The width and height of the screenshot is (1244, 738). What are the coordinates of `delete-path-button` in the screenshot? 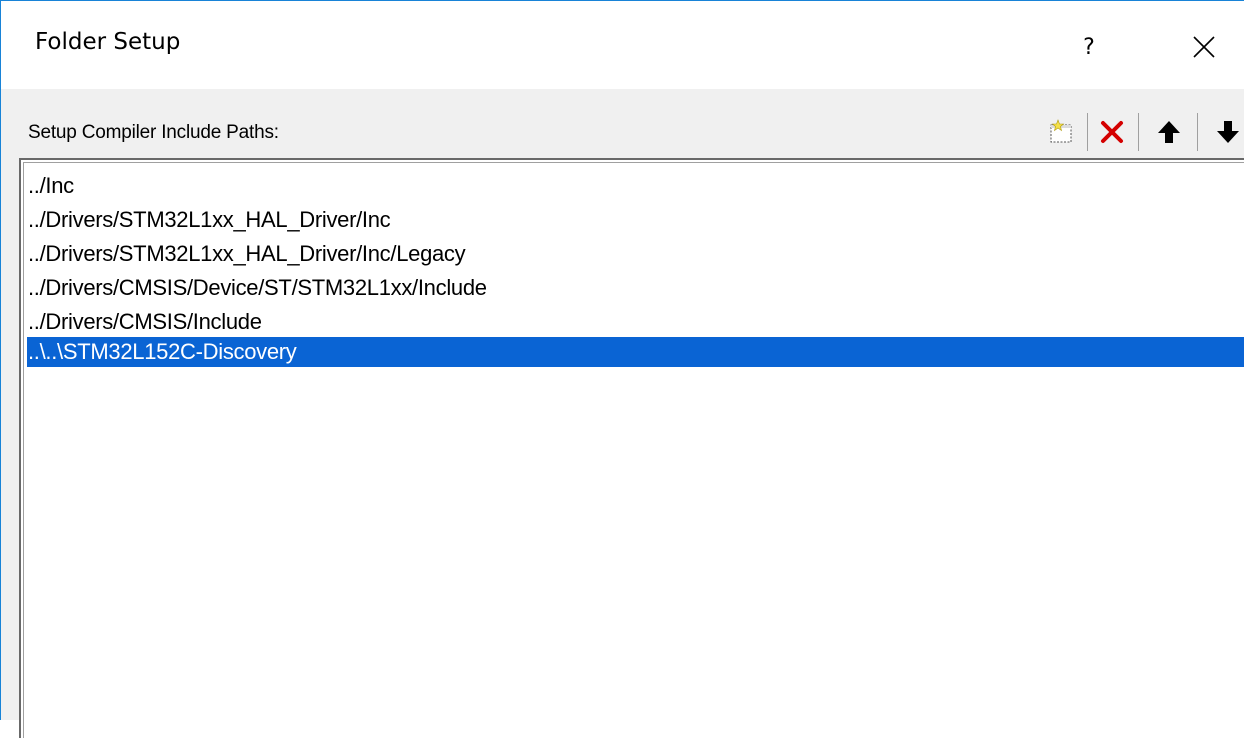 It's located at (1112, 132).